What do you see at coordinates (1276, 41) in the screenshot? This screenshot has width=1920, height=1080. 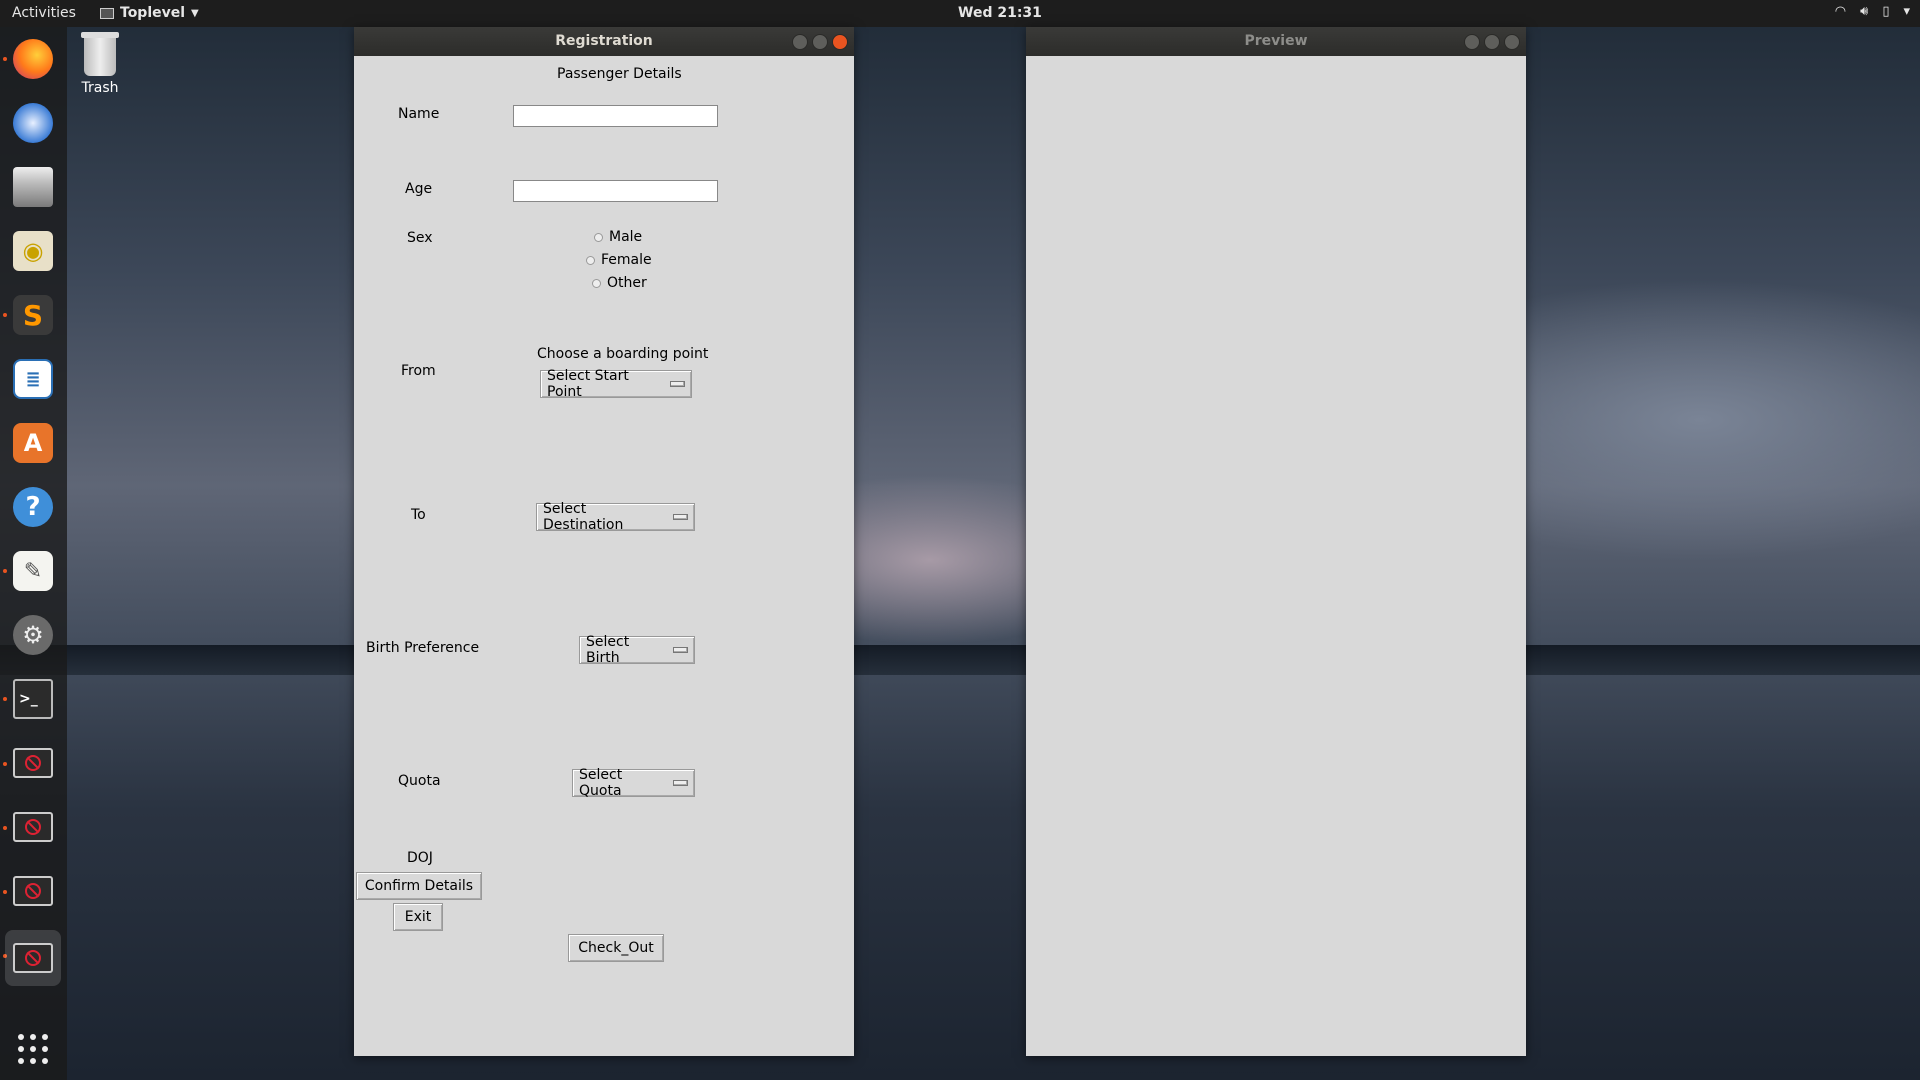 I see `preview-titlebar: Preview` at bounding box center [1276, 41].